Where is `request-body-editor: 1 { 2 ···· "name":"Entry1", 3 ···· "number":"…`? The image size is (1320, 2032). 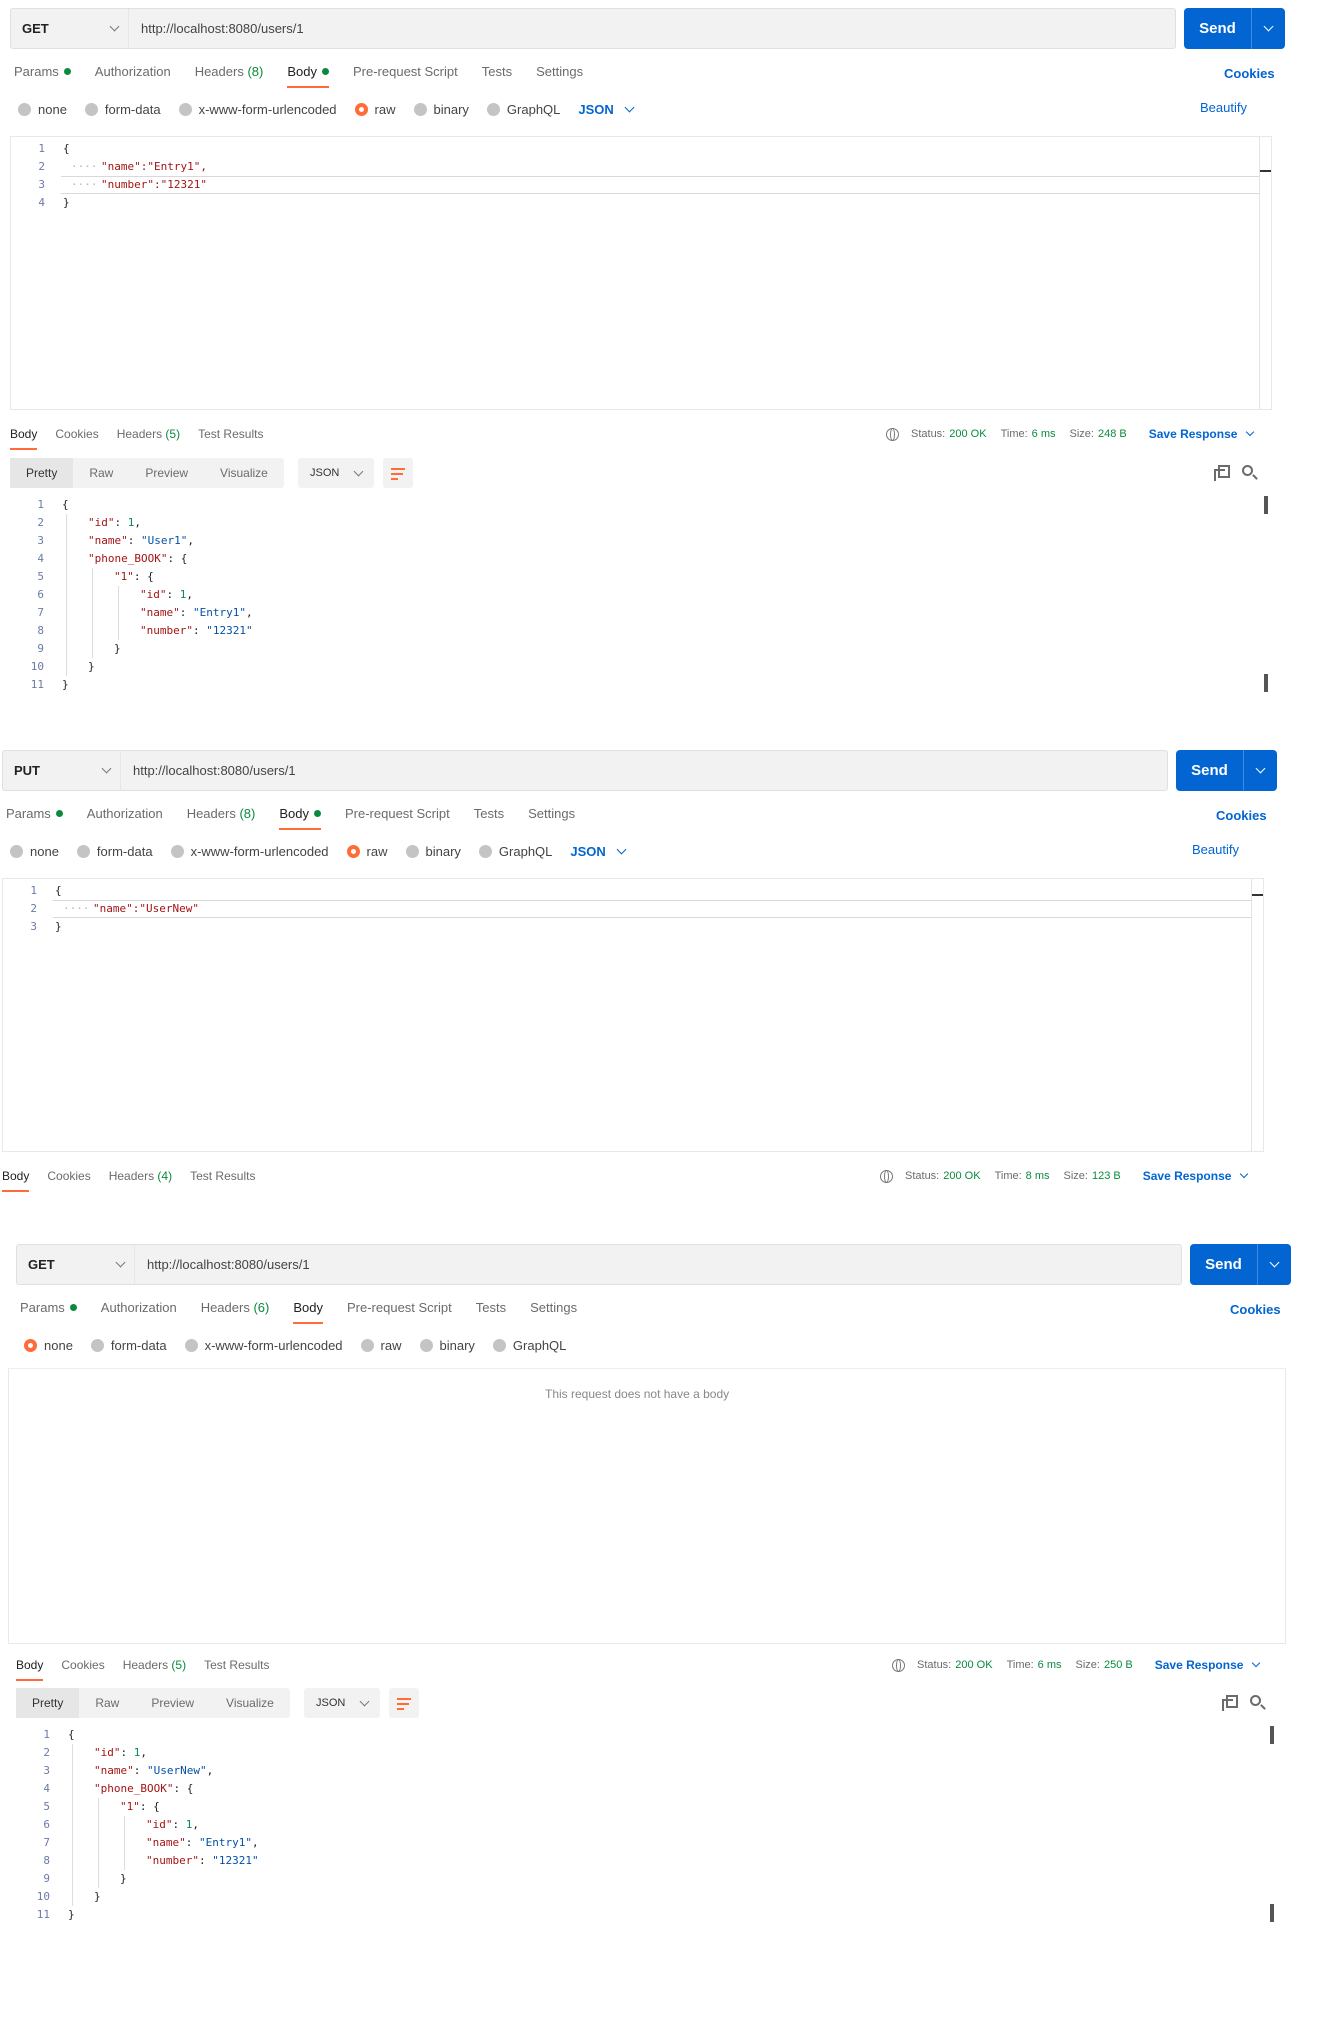
request-body-editor: 1 { 2 ···· "name":"Entry1", 3 ···· "number":"… is located at coordinates (641, 273).